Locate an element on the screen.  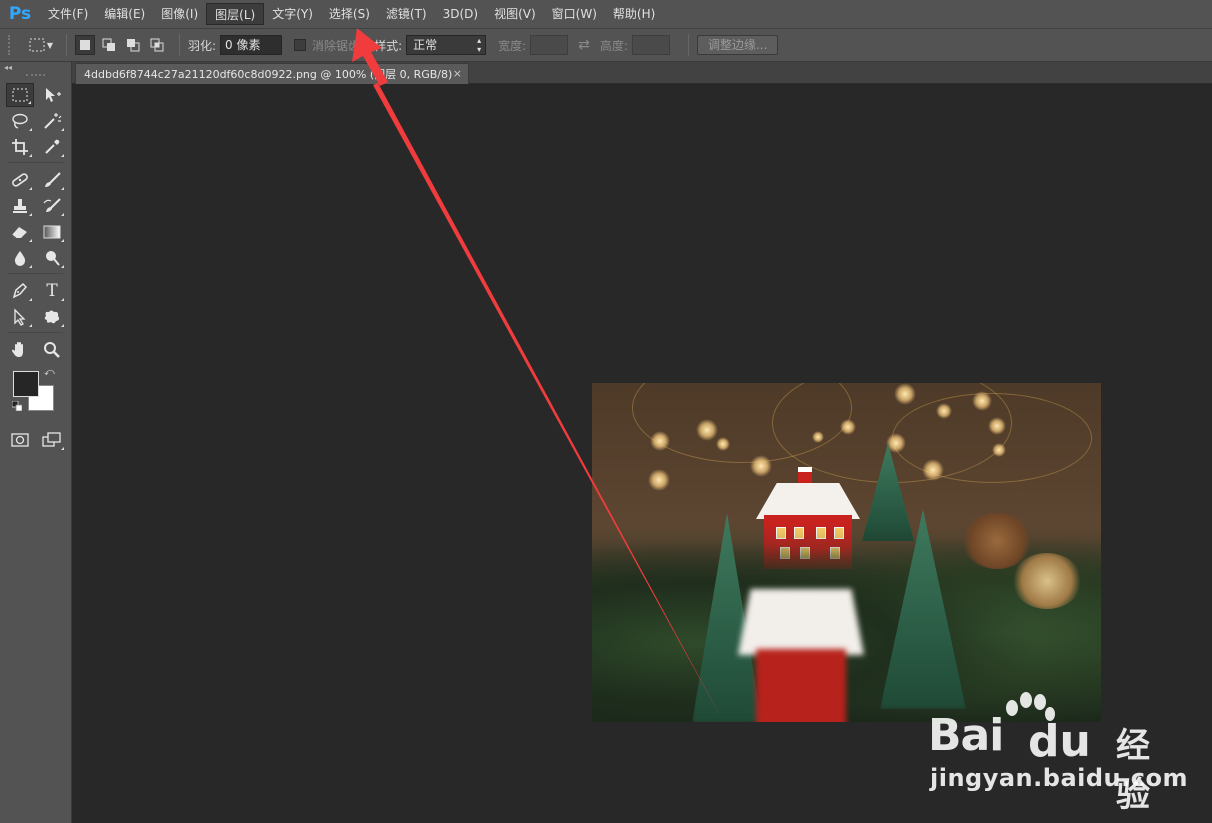
new-selection-icon is located at coordinates (85, 45).